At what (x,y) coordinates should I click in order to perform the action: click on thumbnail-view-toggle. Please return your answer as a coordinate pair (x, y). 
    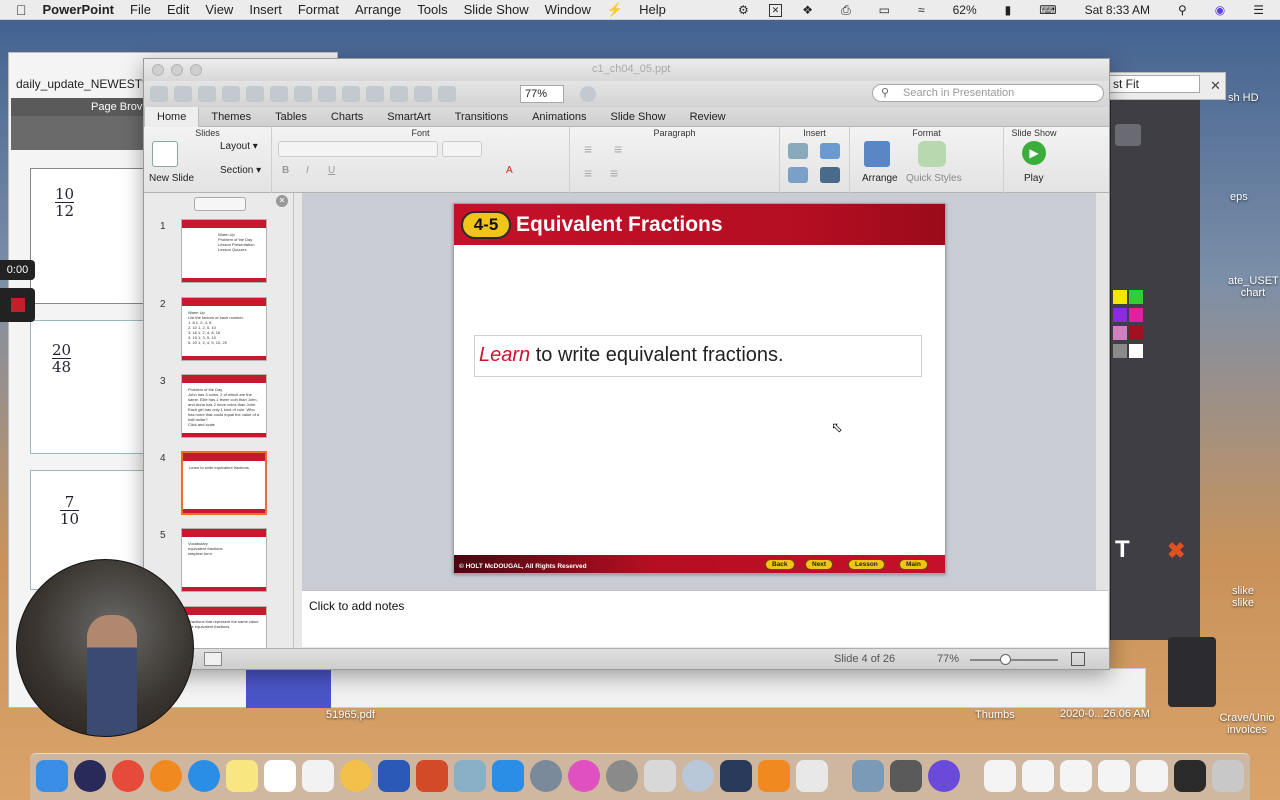
    Looking at the image, I should click on (220, 204).